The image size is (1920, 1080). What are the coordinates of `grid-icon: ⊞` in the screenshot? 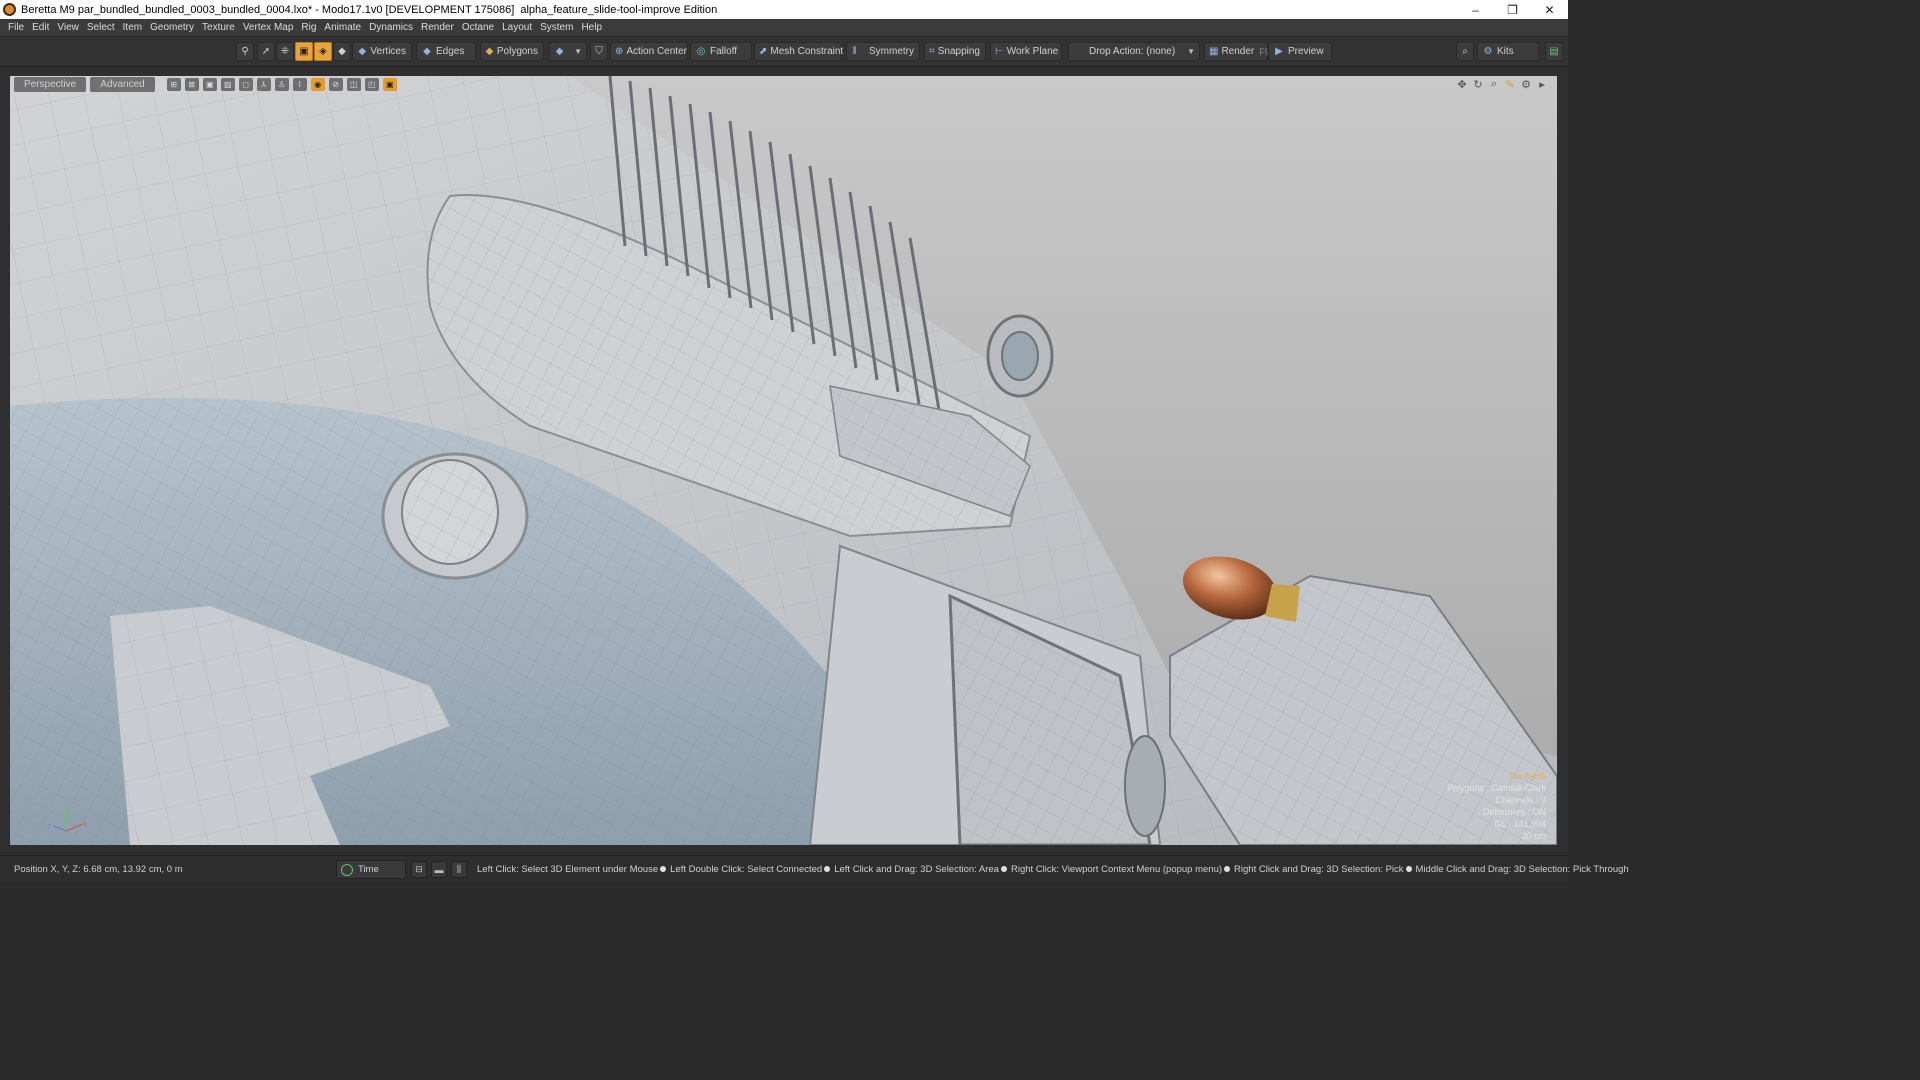 It's located at (173, 84).